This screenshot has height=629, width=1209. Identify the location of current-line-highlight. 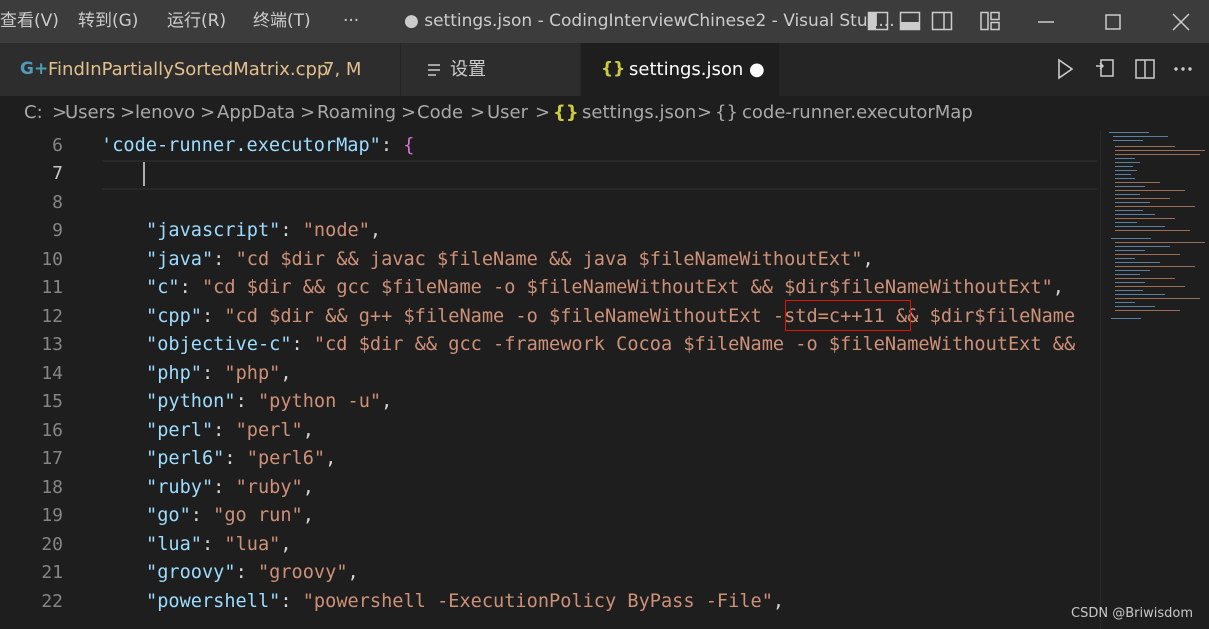
(599, 175).